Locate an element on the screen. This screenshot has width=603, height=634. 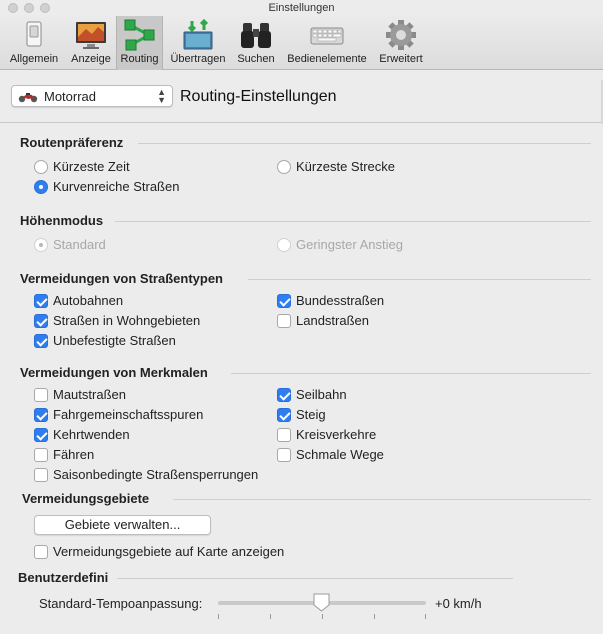
profile-bar: Motorrad ▲ ▼ Routing-Einstellungen is located at coordinates (301, 97).